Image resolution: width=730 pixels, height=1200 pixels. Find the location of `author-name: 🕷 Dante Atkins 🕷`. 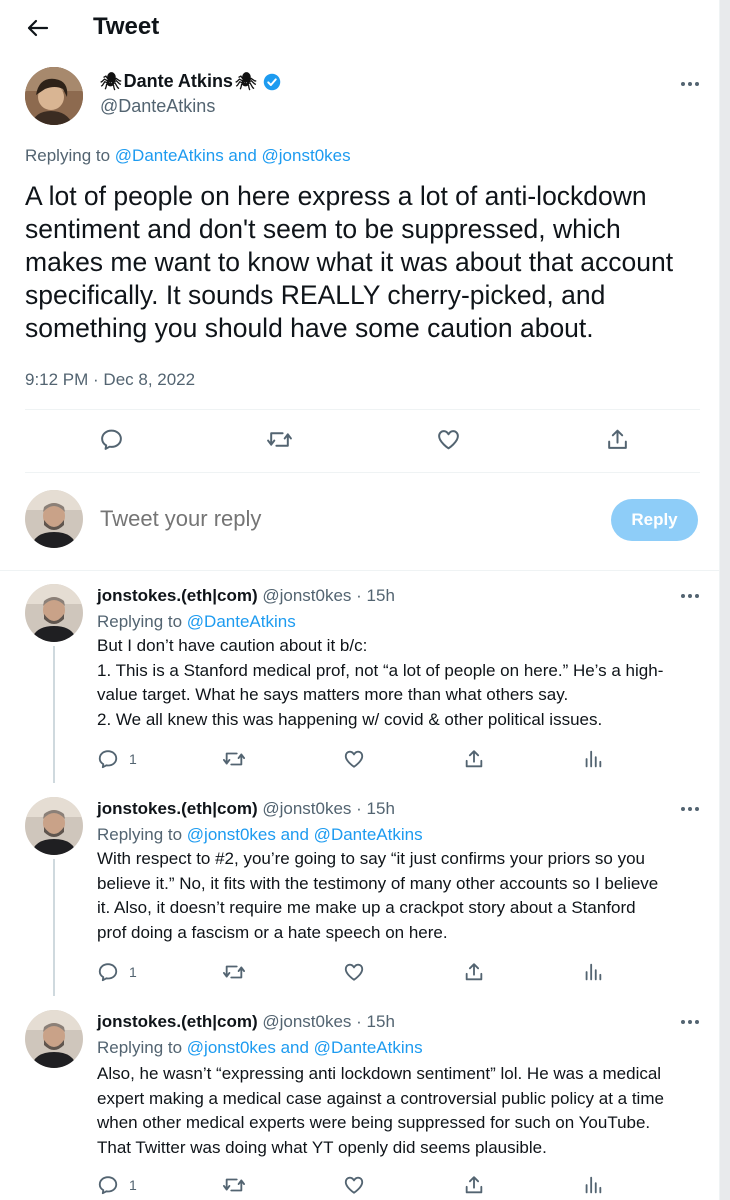

author-name: 🕷 Dante Atkins 🕷 is located at coordinates (190, 81).